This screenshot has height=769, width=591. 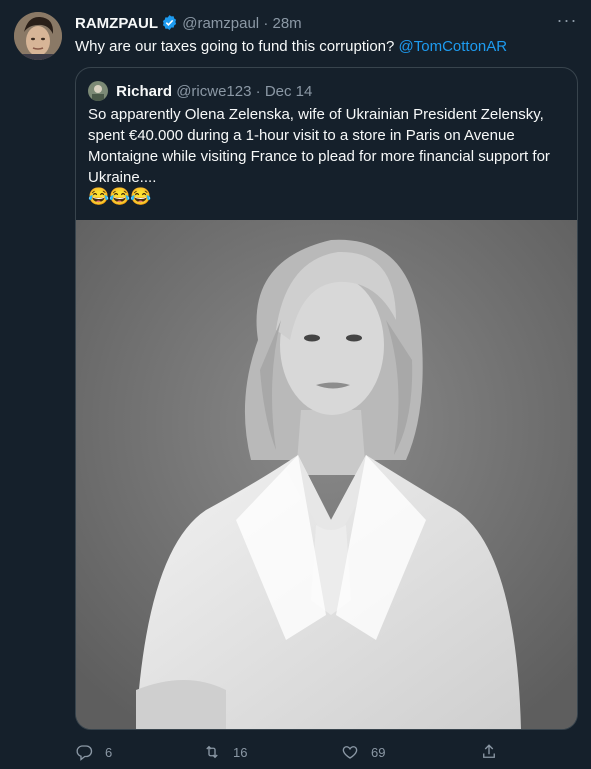 I want to click on tweet-actions: 6 16 69, so click(x=290, y=752).